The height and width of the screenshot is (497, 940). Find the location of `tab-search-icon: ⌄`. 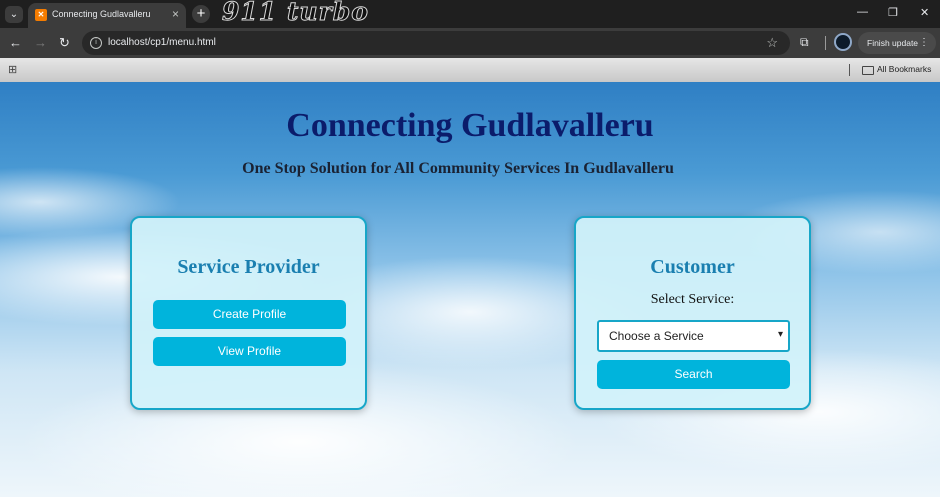

tab-search-icon: ⌄ is located at coordinates (14, 14).